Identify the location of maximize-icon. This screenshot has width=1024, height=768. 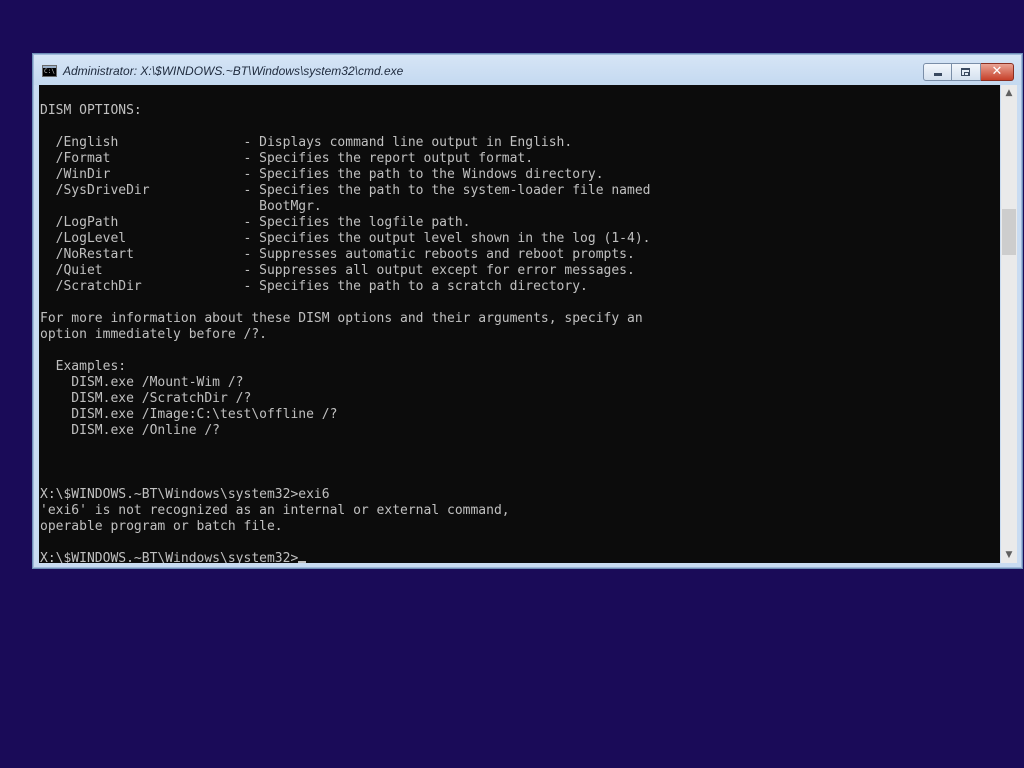
(965, 72).